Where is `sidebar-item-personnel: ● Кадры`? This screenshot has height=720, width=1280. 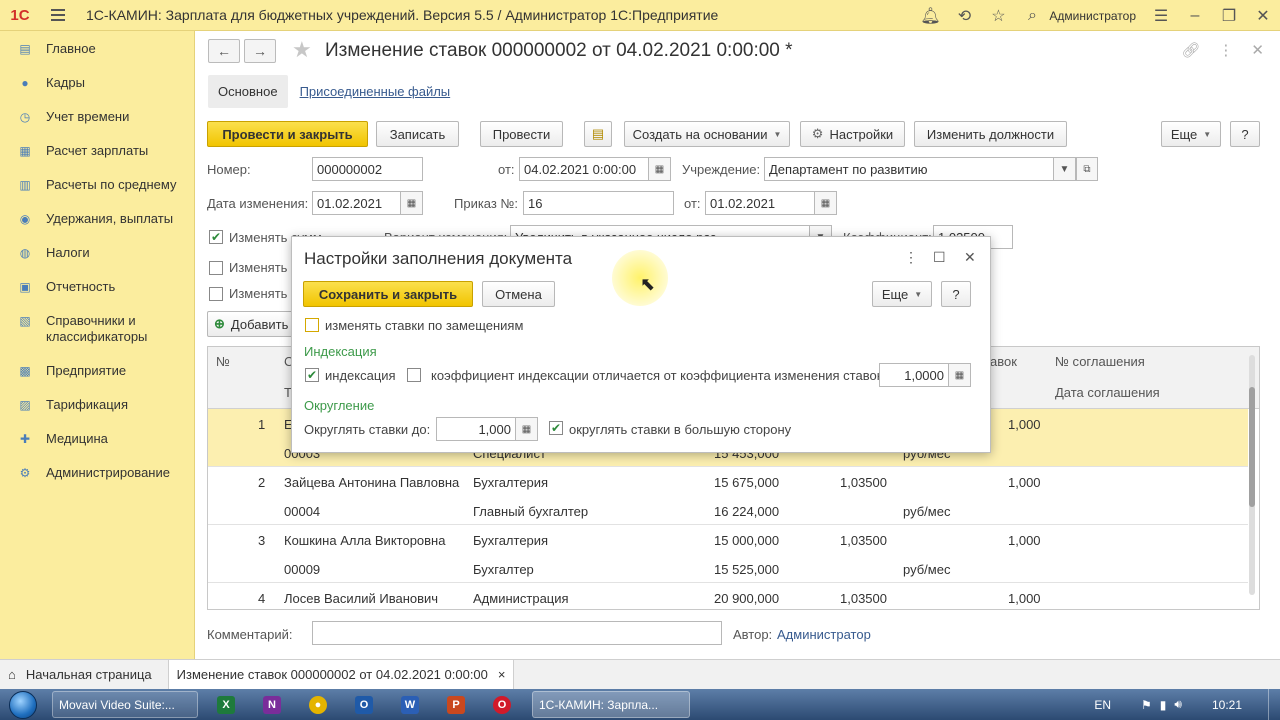 sidebar-item-personnel: ● Кадры is located at coordinates (97, 83).